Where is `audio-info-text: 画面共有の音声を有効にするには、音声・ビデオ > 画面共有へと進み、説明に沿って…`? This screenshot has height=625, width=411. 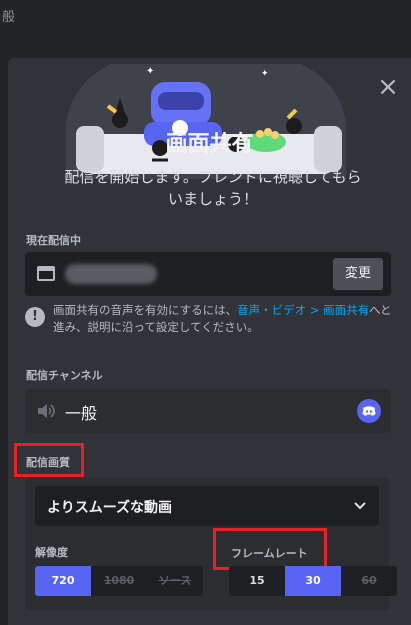 audio-info-text: 画面共有の音声を有効にするには、音声・ビデオ > 画面共有へと進み、説明に沿って… is located at coordinates (225, 319).